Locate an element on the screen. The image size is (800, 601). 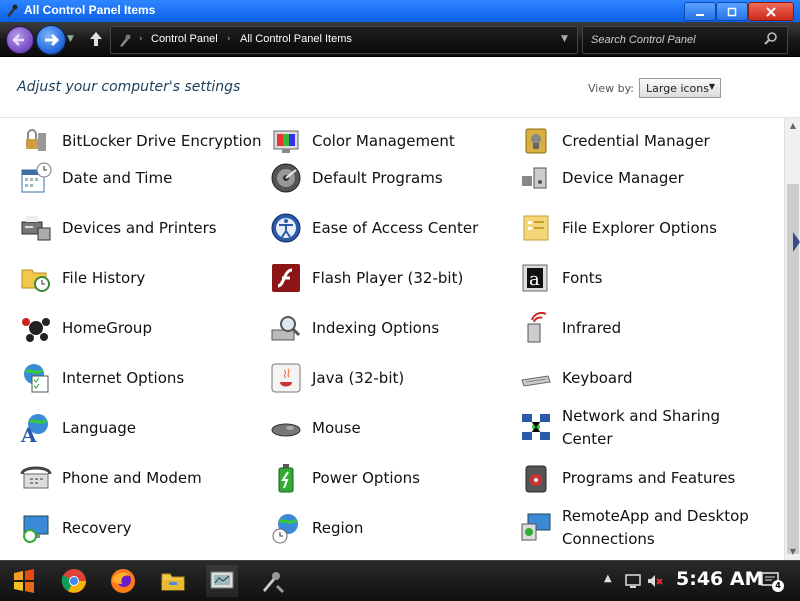
item-java: Java (32-bit) is located at coordinates (390, 378).